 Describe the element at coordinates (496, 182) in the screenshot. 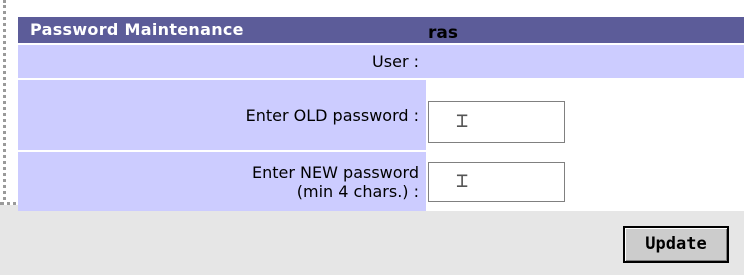

I see `new-password-input` at that location.